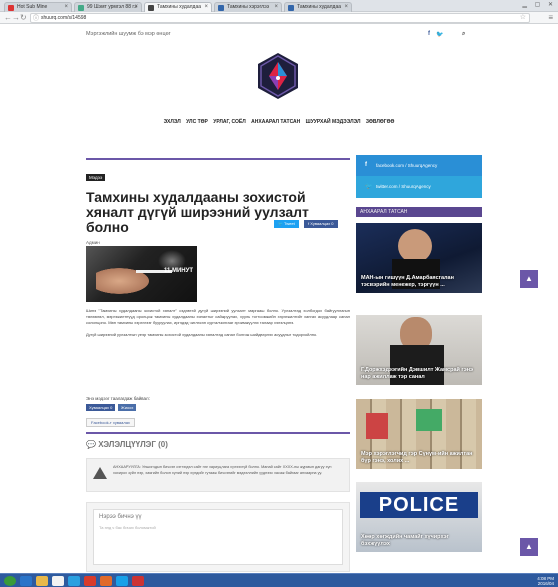 This screenshot has width=558, height=587. What do you see at coordinates (172, 122) in the screenshot?
I see `nav-home: ЭХЛЭЛ` at bounding box center [172, 122].